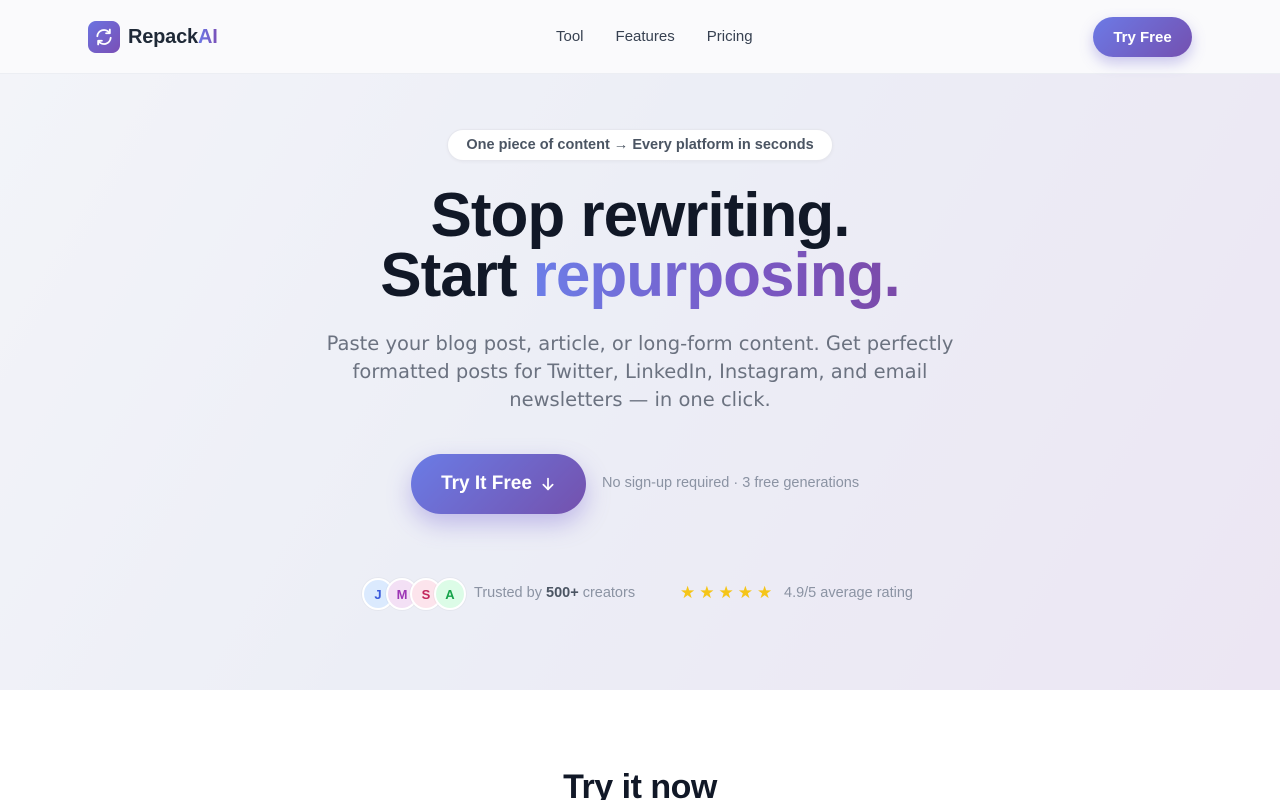 This screenshot has width=1280, height=800. I want to click on try-it-free-button: Try It Free, so click(498, 484).